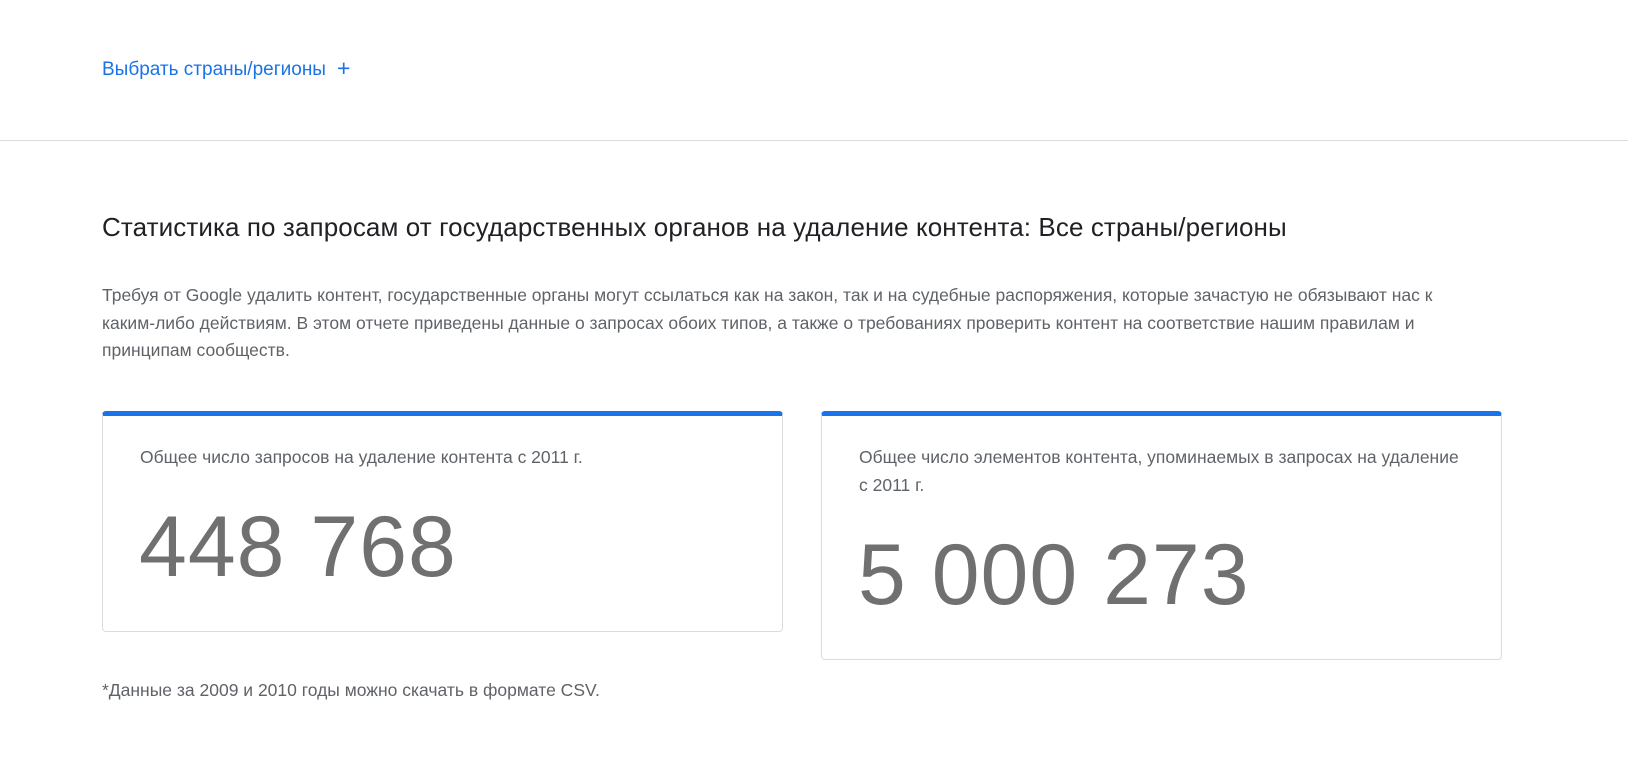 This screenshot has height=757, width=1628. What do you see at coordinates (343, 68) in the screenshot?
I see `plus-icon: +` at bounding box center [343, 68].